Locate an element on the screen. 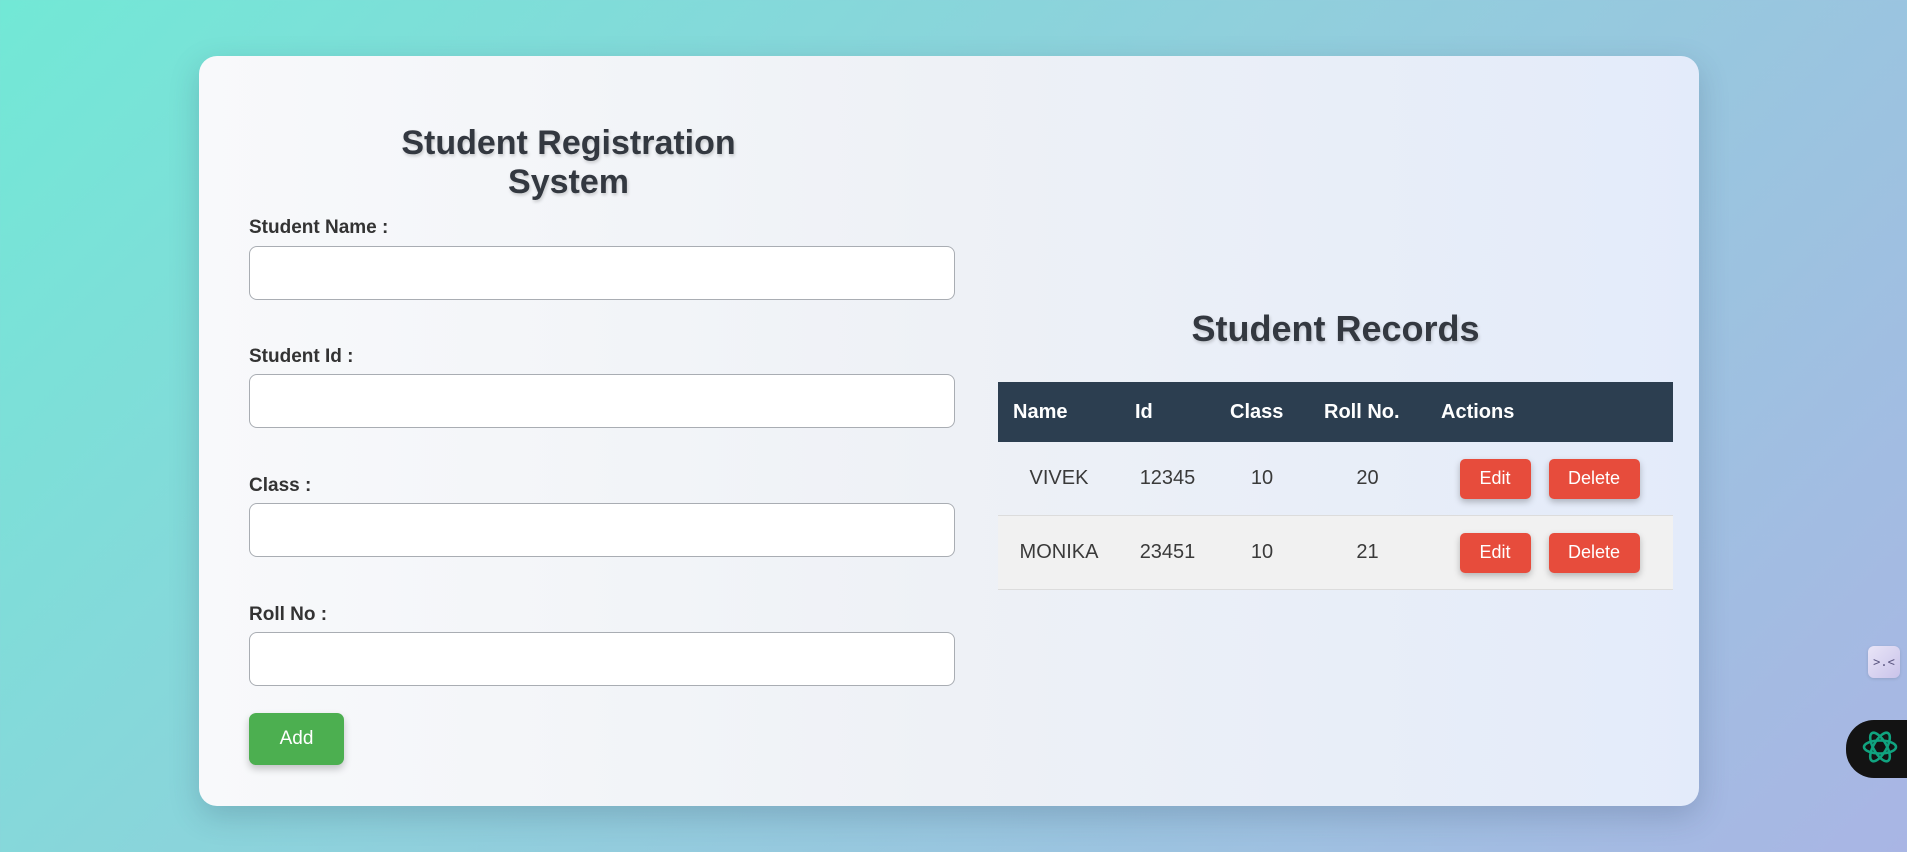 The image size is (1907, 852). table-header-row: Name Id Class Roll No. Actions is located at coordinates (1335, 412).